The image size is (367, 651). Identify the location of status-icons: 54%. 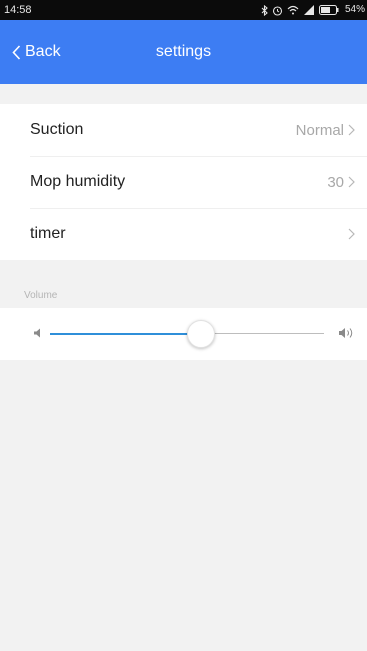
(313, 10).